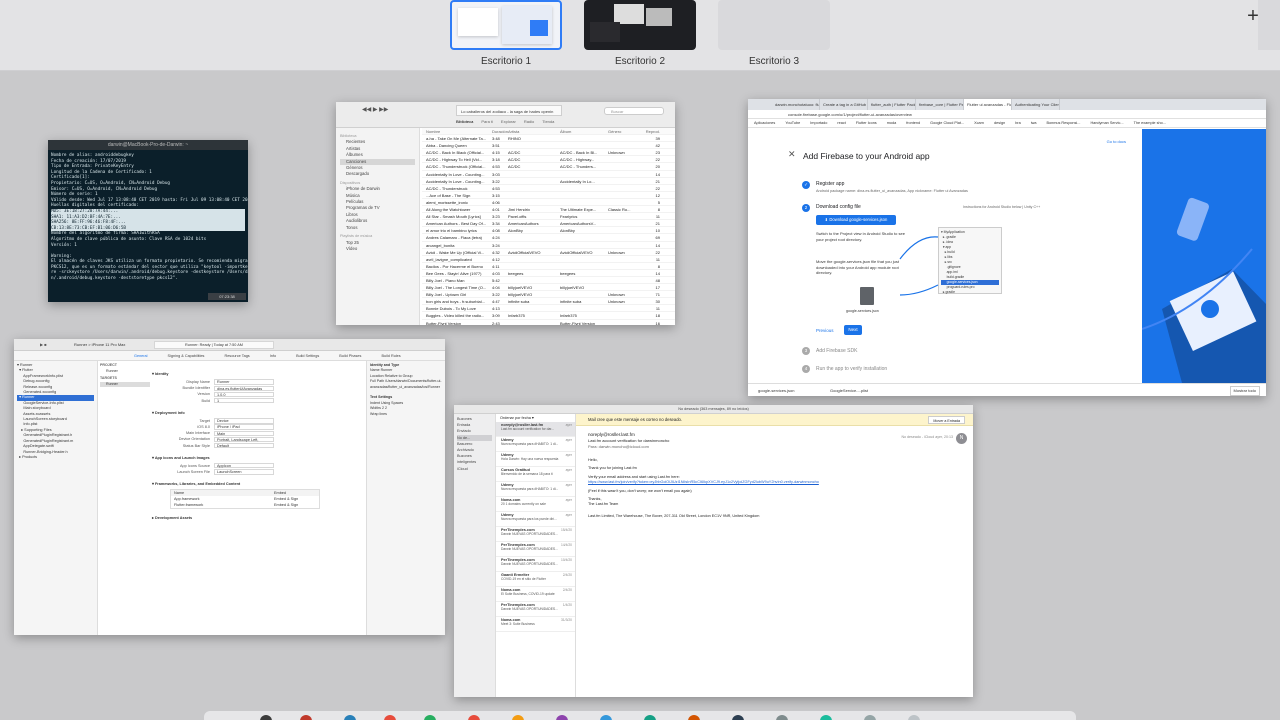 This screenshot has width=1280, height=720. I want to click on editor-tab: Build Rules, so click(390, 356).